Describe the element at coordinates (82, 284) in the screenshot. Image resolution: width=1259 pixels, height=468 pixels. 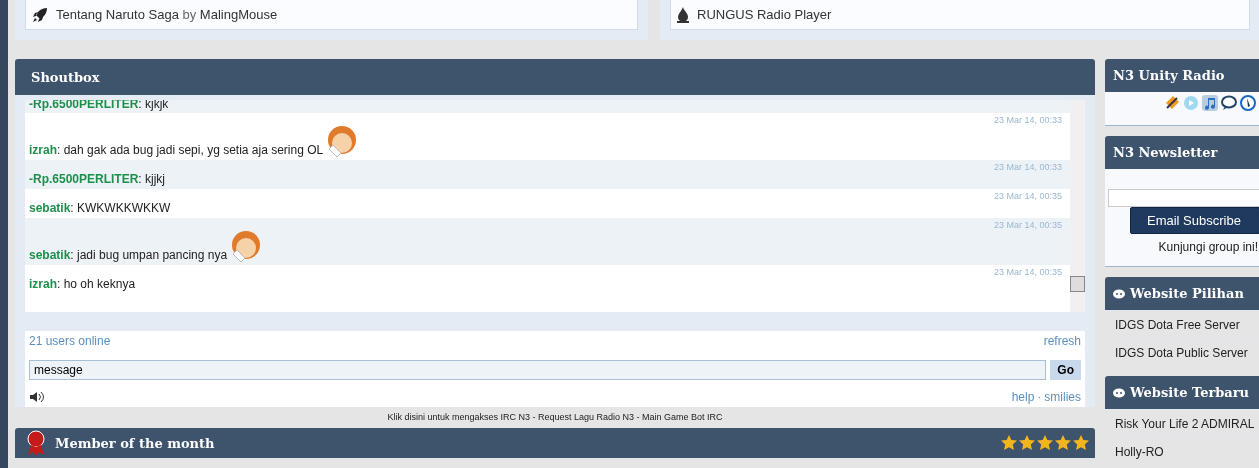
I see `message-text: izrah: ho oh keknya` at that location.